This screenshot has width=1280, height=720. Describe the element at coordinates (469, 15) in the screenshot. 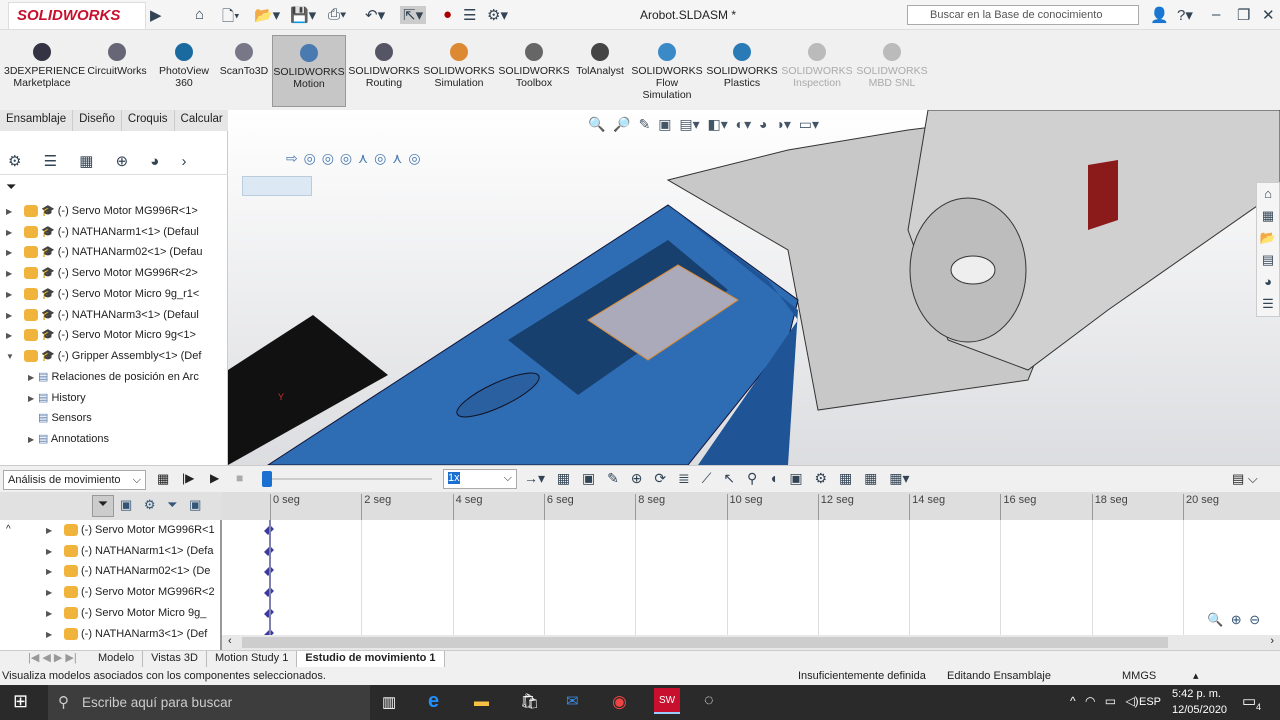

I see `file-properties-icon: ☰` at that location.